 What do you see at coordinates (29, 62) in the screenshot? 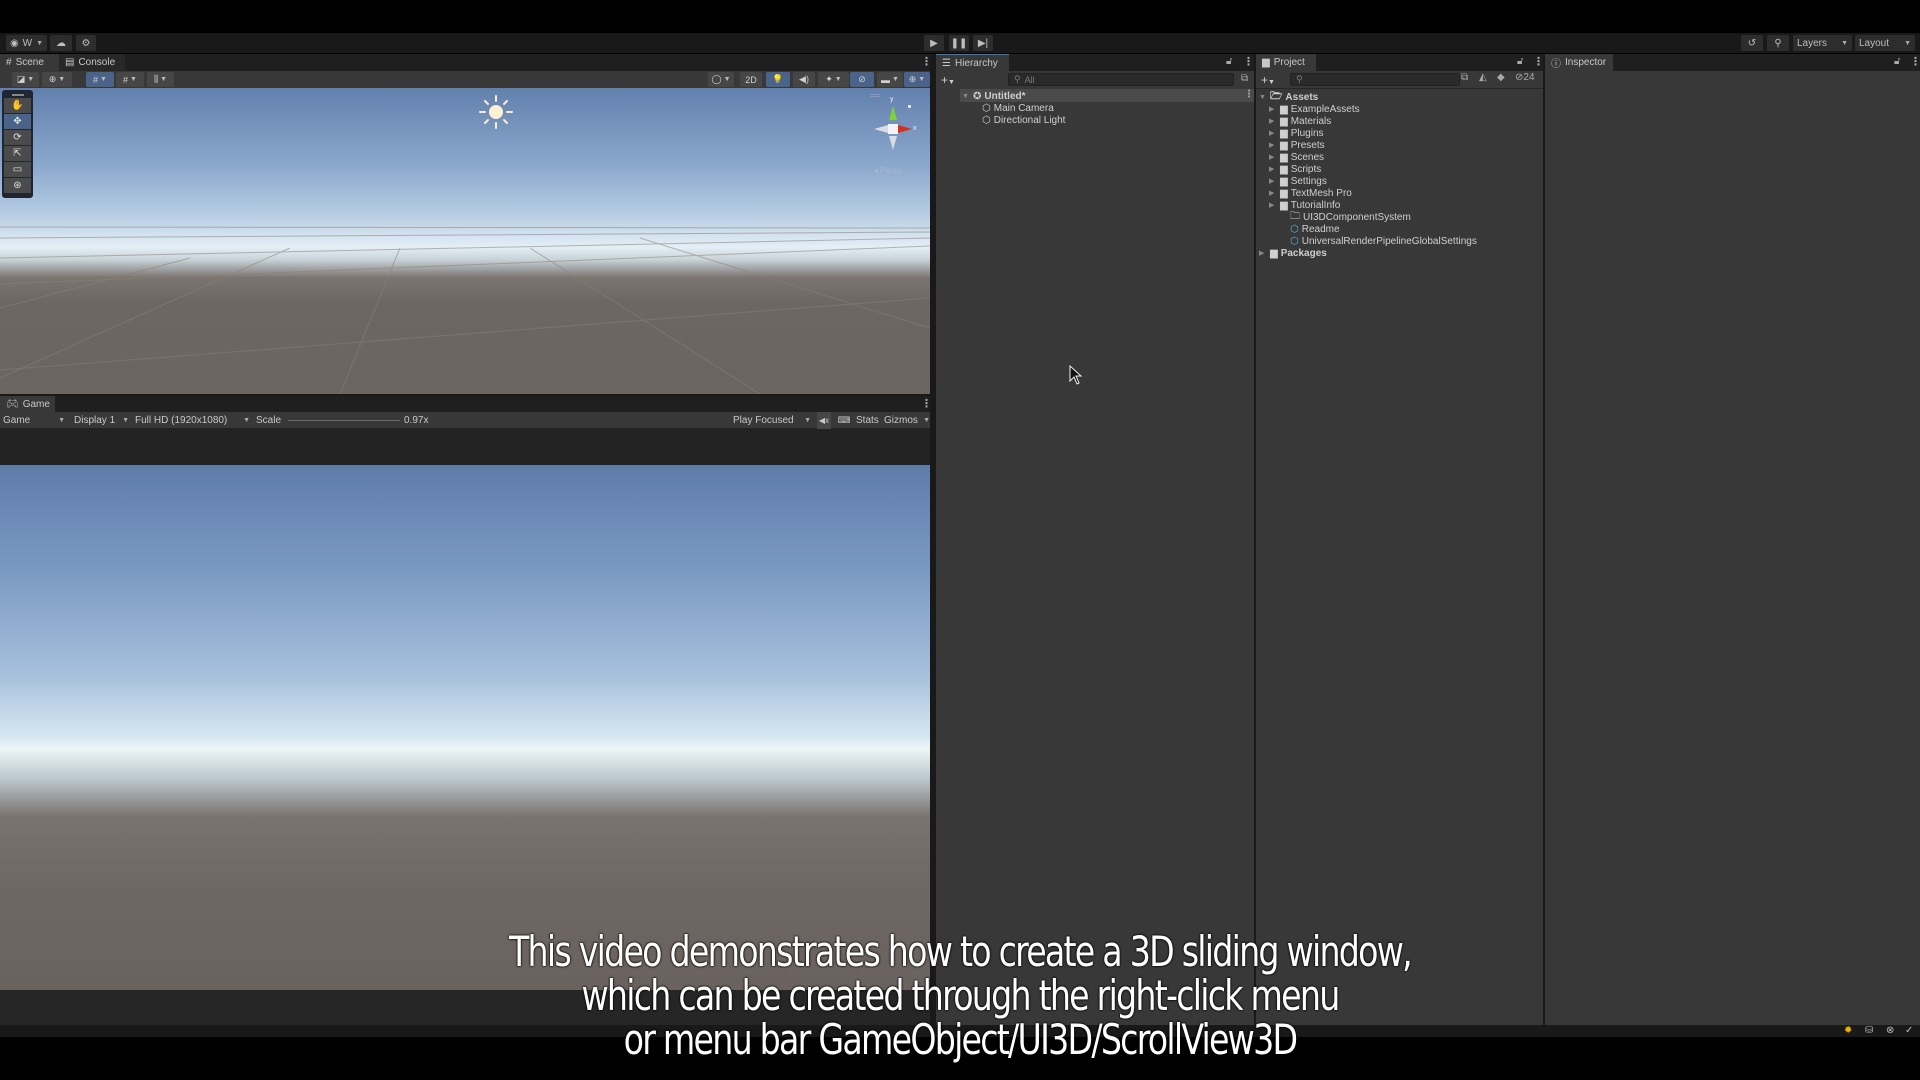
I see `tab-scene: # Scene` at bounding box center [29, 62].